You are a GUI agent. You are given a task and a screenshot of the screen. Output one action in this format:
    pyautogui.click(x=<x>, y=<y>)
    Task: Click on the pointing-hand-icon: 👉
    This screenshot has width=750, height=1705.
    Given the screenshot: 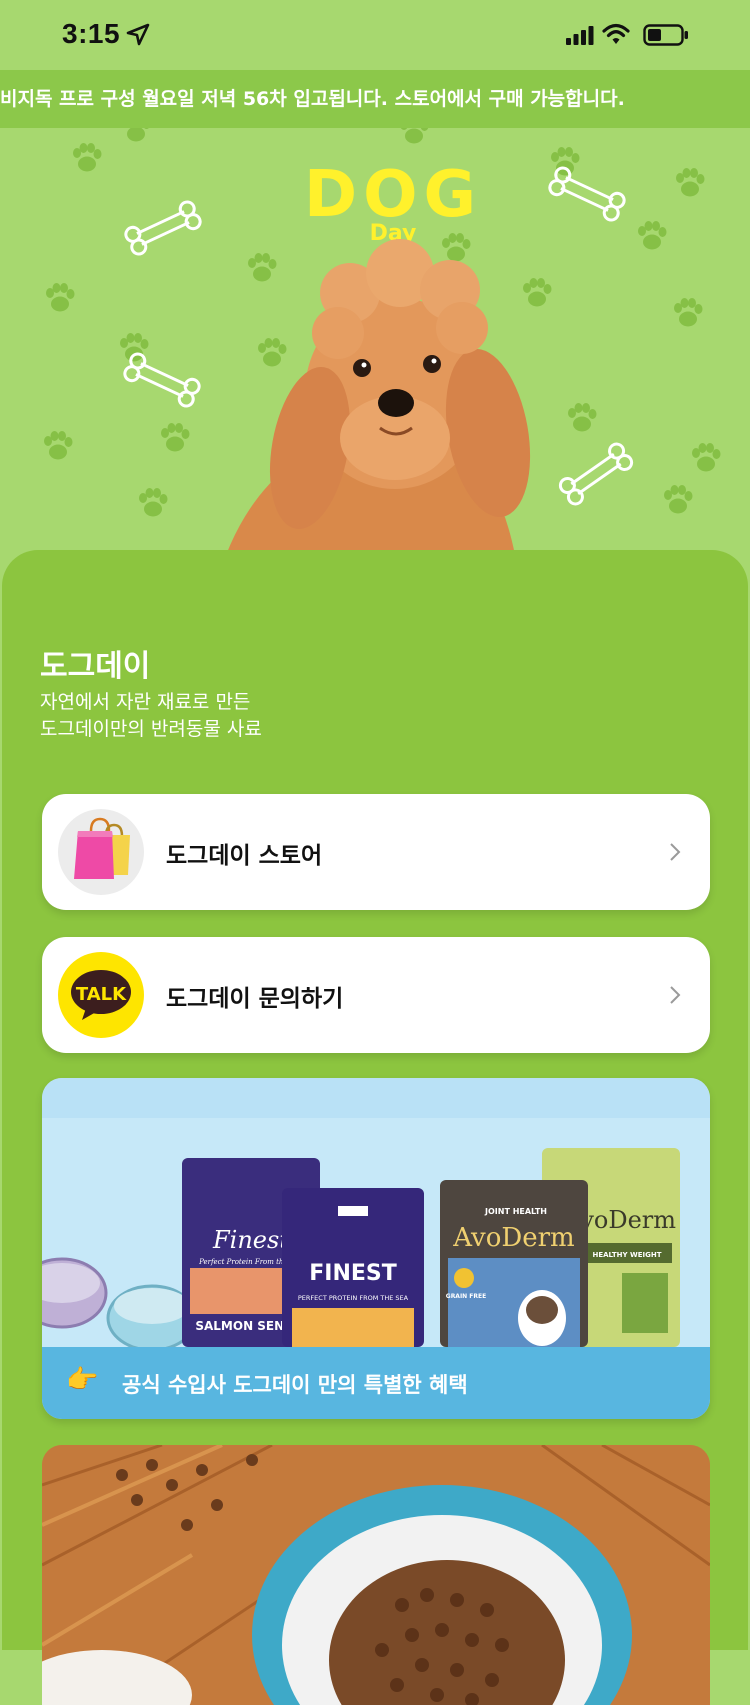 What is the action you would take?
    pyautogui.click(x=82, y=1380)
    